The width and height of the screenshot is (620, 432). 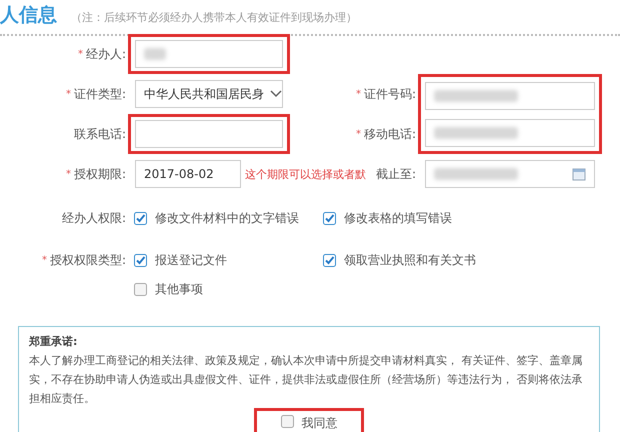 I want to click on select-field: 中华人民共和国居民身, so click(x=209, y=94).